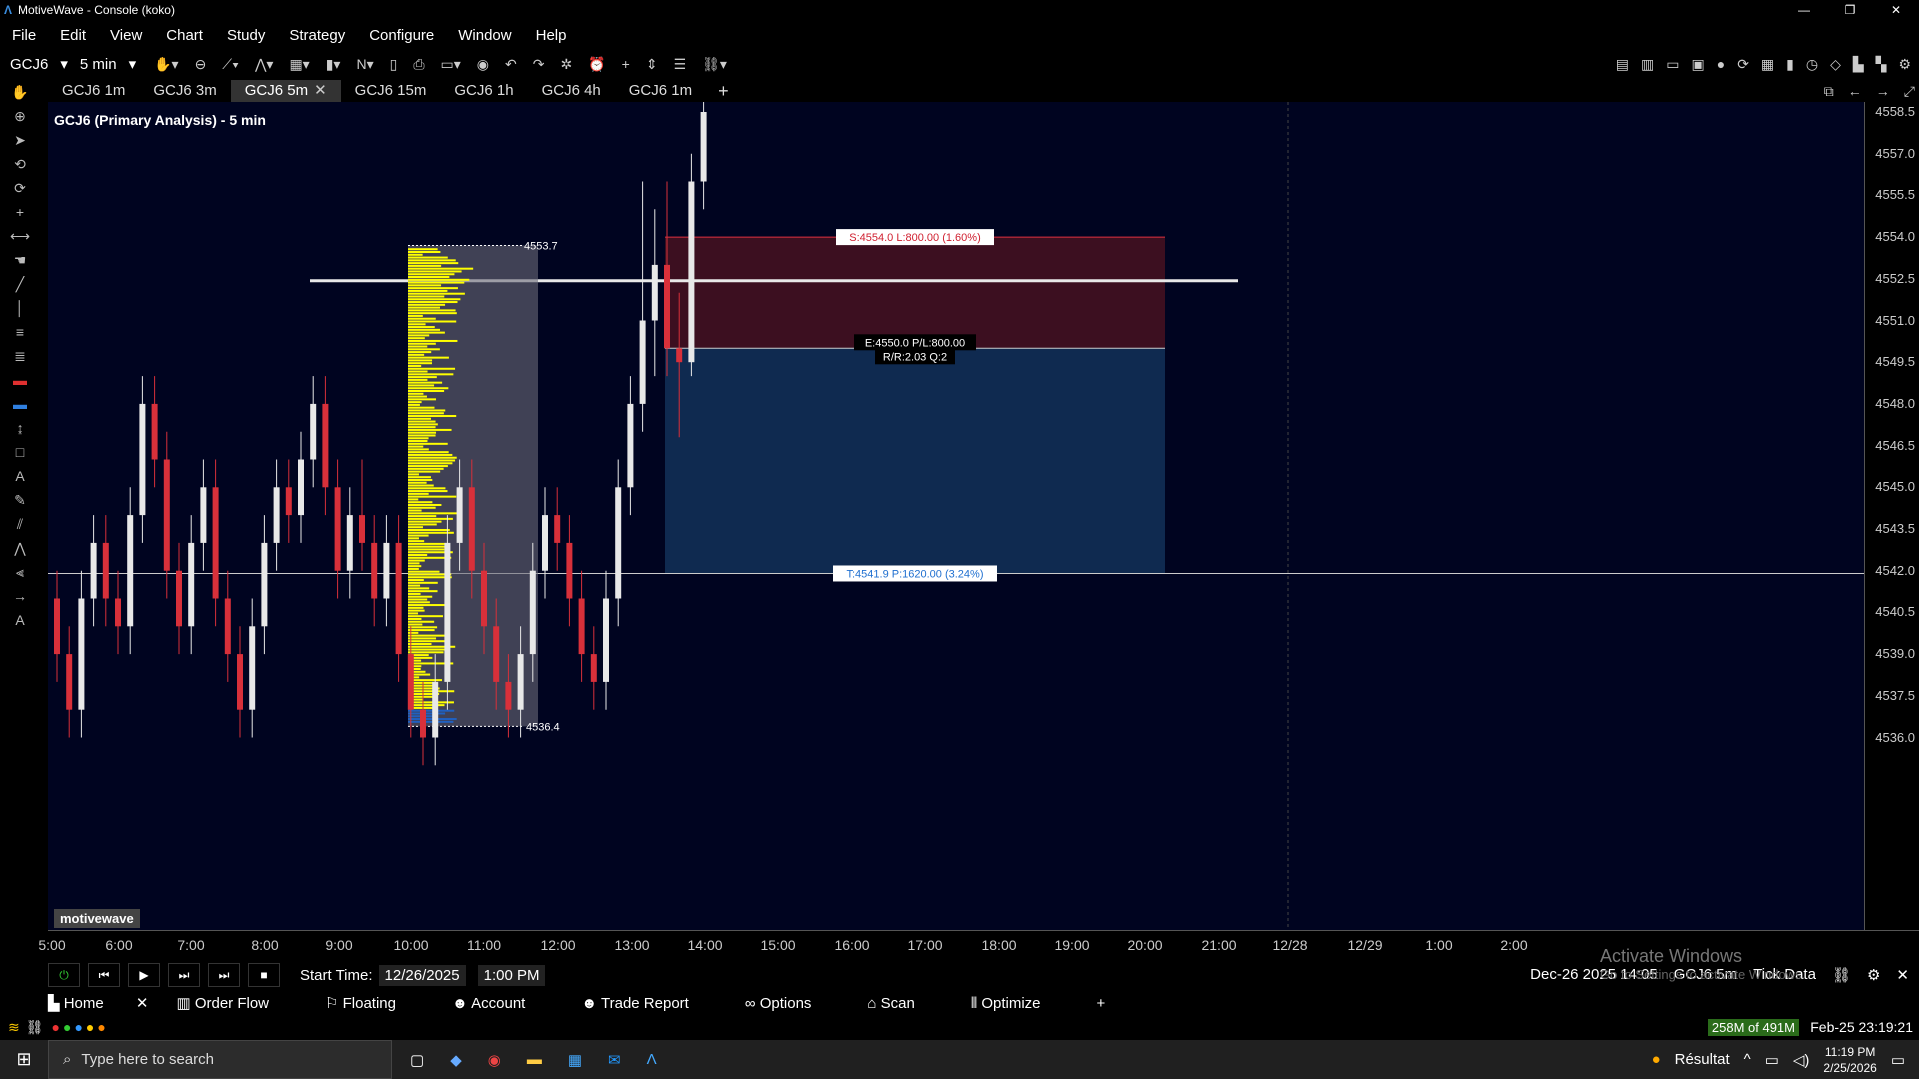 The image size is (1919, 1079). I want to click on book-icon: ▮, so click(1790, 64).